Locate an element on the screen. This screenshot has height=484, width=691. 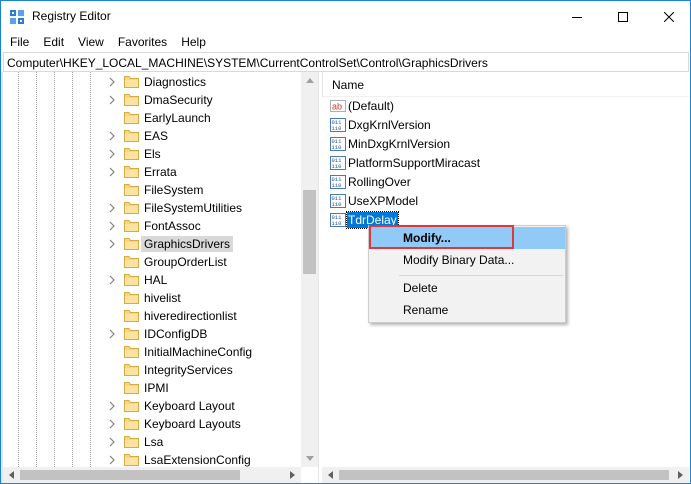
tree-vertical-scrollbar is located at coordinates (309, 269).